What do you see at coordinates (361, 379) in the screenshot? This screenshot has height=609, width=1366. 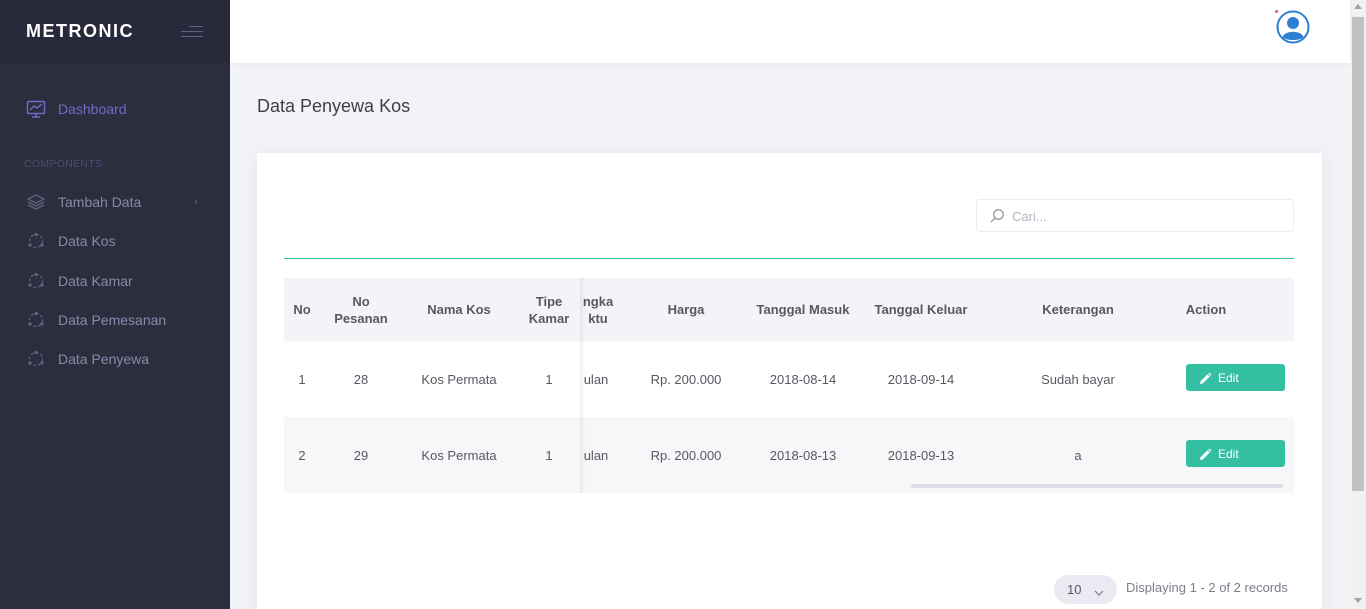 I see `cell-no-pesanan: 28` at bounding box center [361, 379].